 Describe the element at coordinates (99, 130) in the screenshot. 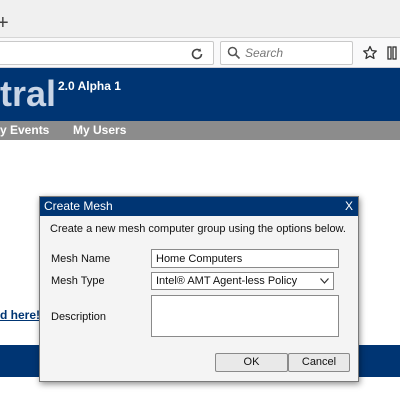

I see `nav-item-my-users: My Users` at that location.